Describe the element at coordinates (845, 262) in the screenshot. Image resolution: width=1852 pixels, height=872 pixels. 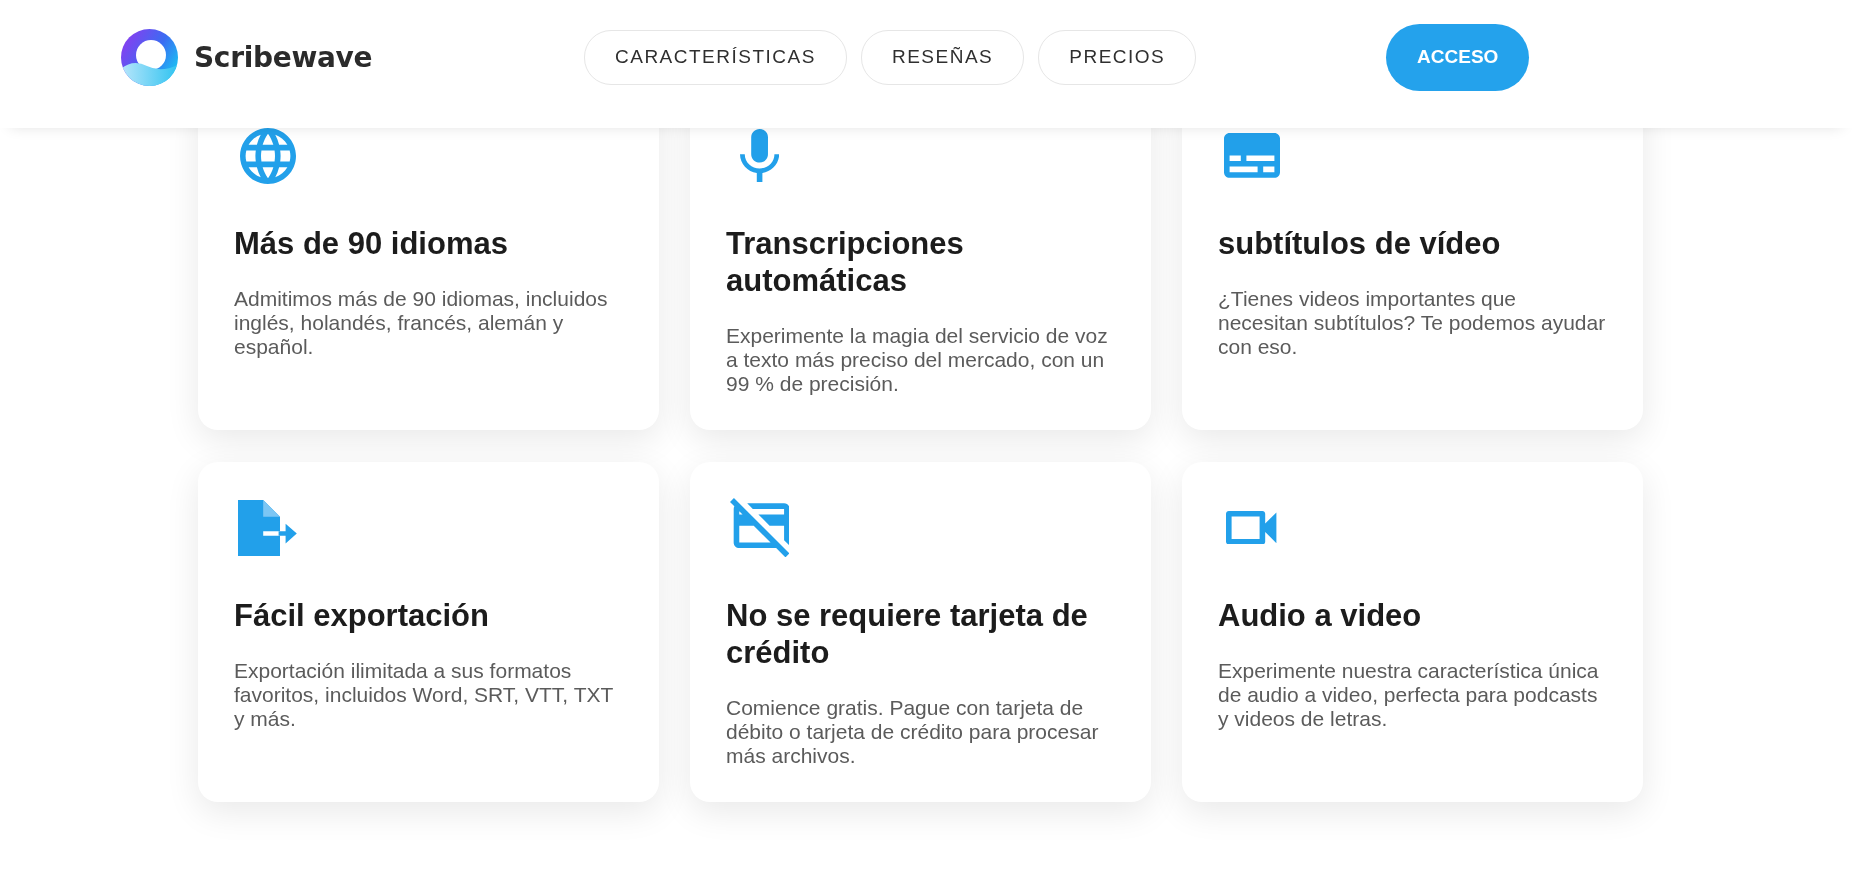
I see `feature-title: Transcripciones automáticas` at that location.